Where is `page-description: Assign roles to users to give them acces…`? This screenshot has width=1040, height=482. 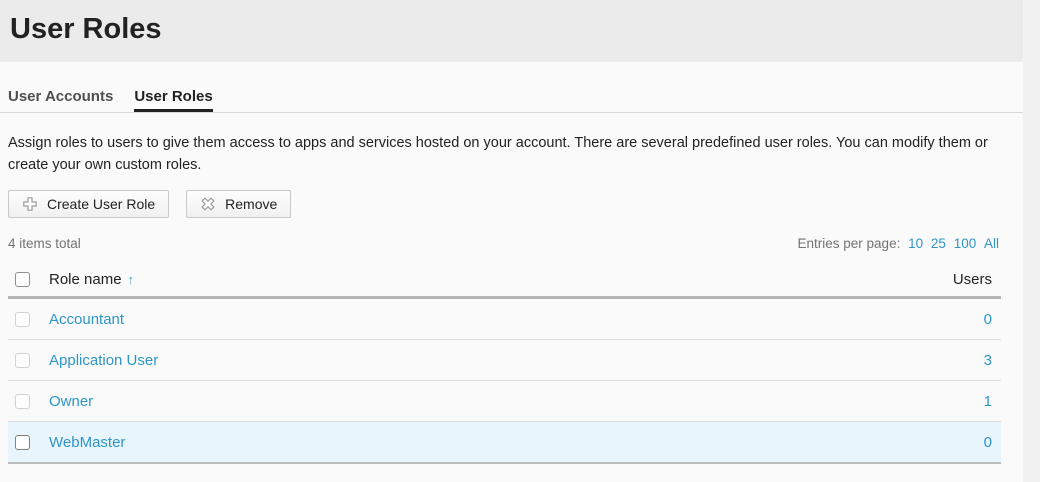
page-description: Assign roles to users to give them acces… is located at coordinates (498, 154).